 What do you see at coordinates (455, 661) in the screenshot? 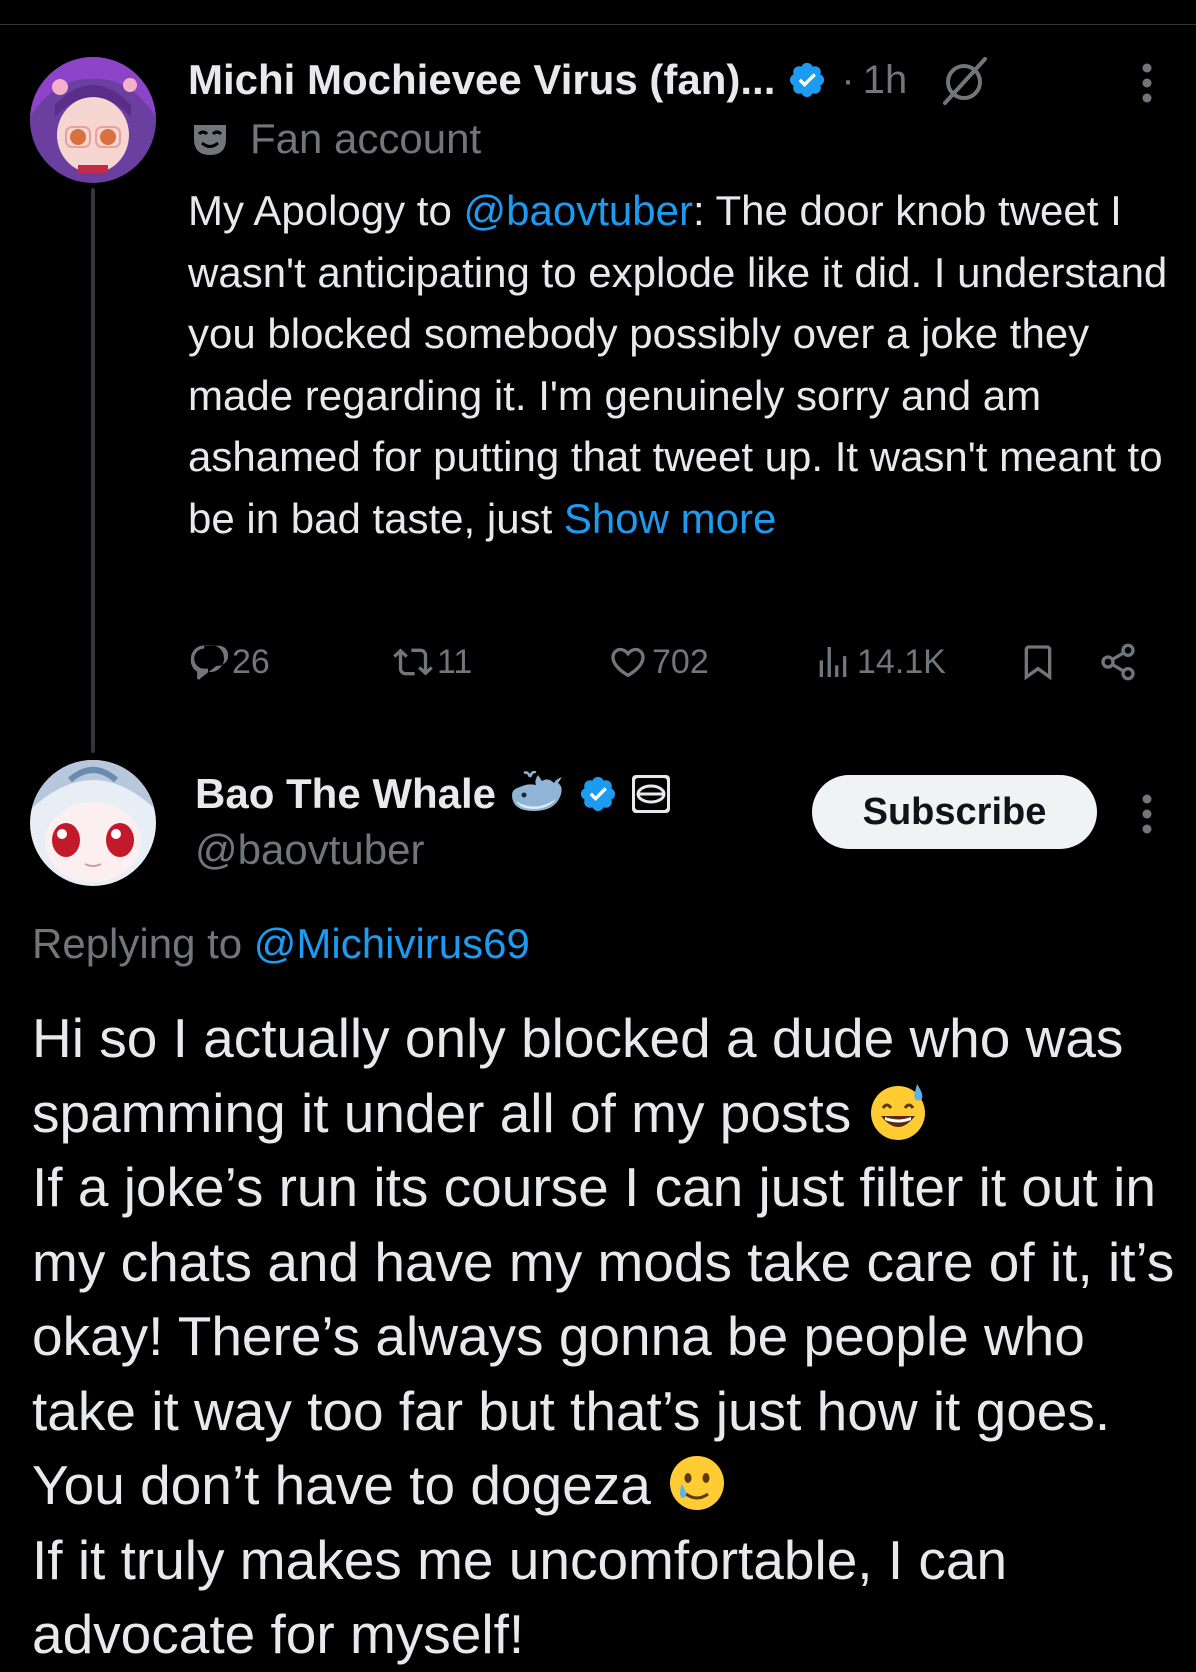
I see `repost-count: 11` at bounding box center [455, 661].